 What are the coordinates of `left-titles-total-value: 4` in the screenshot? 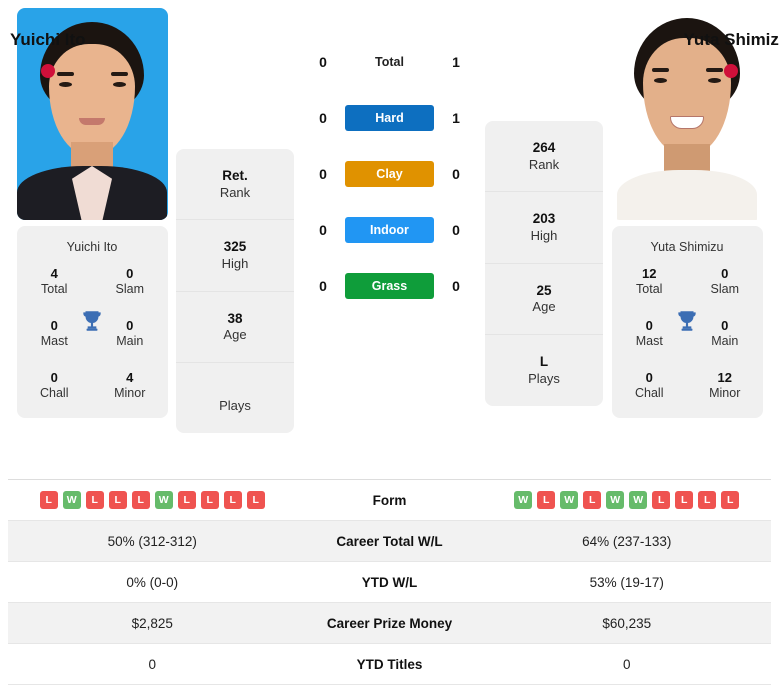 It's located at (54, 273).